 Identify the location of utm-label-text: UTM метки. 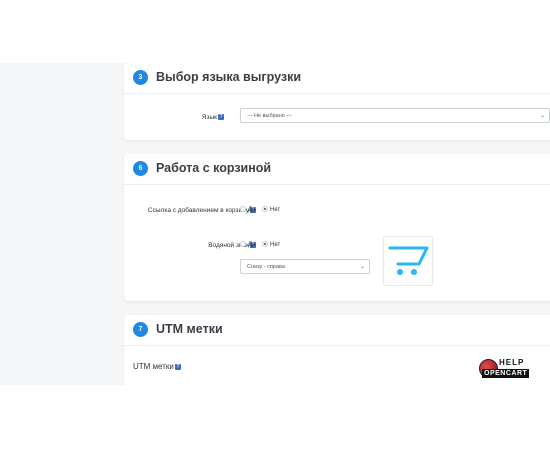
(153, 366).